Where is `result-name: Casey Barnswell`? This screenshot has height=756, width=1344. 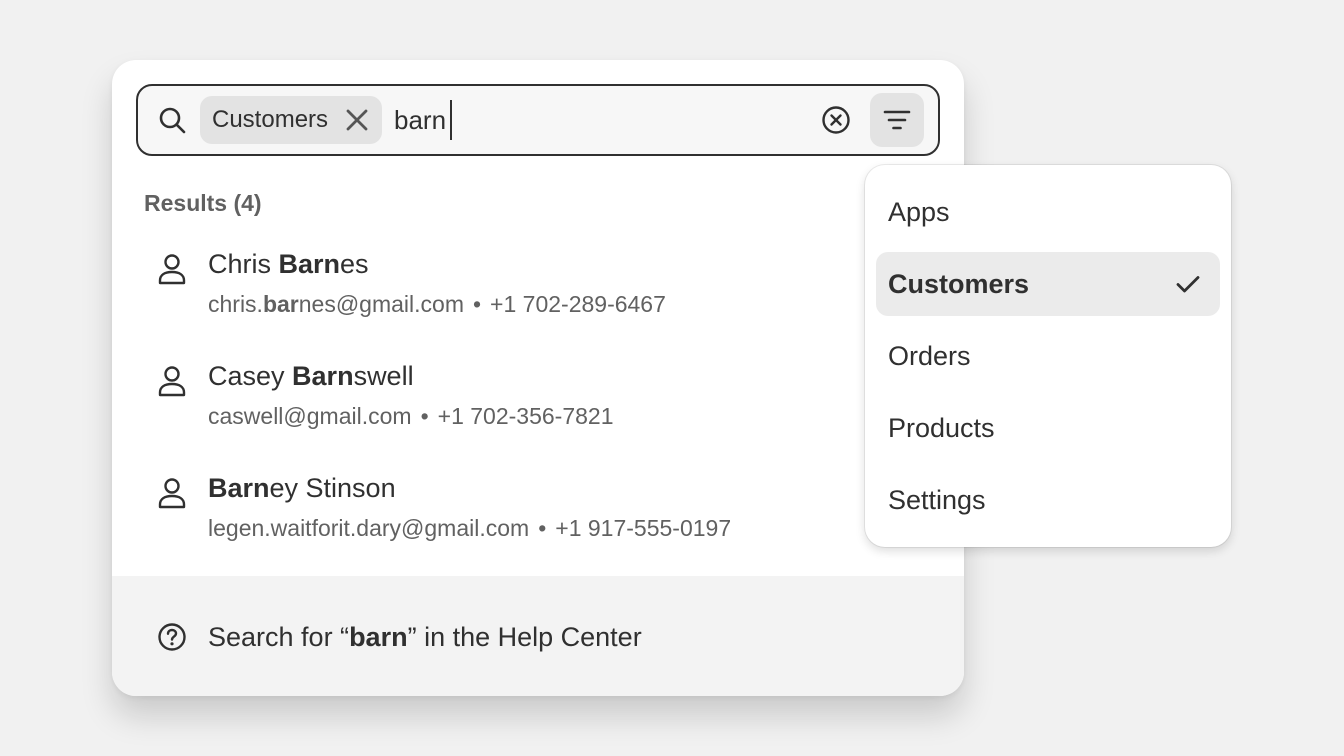
result-name: Casey Barnswell is located at coordinates (311, 376).